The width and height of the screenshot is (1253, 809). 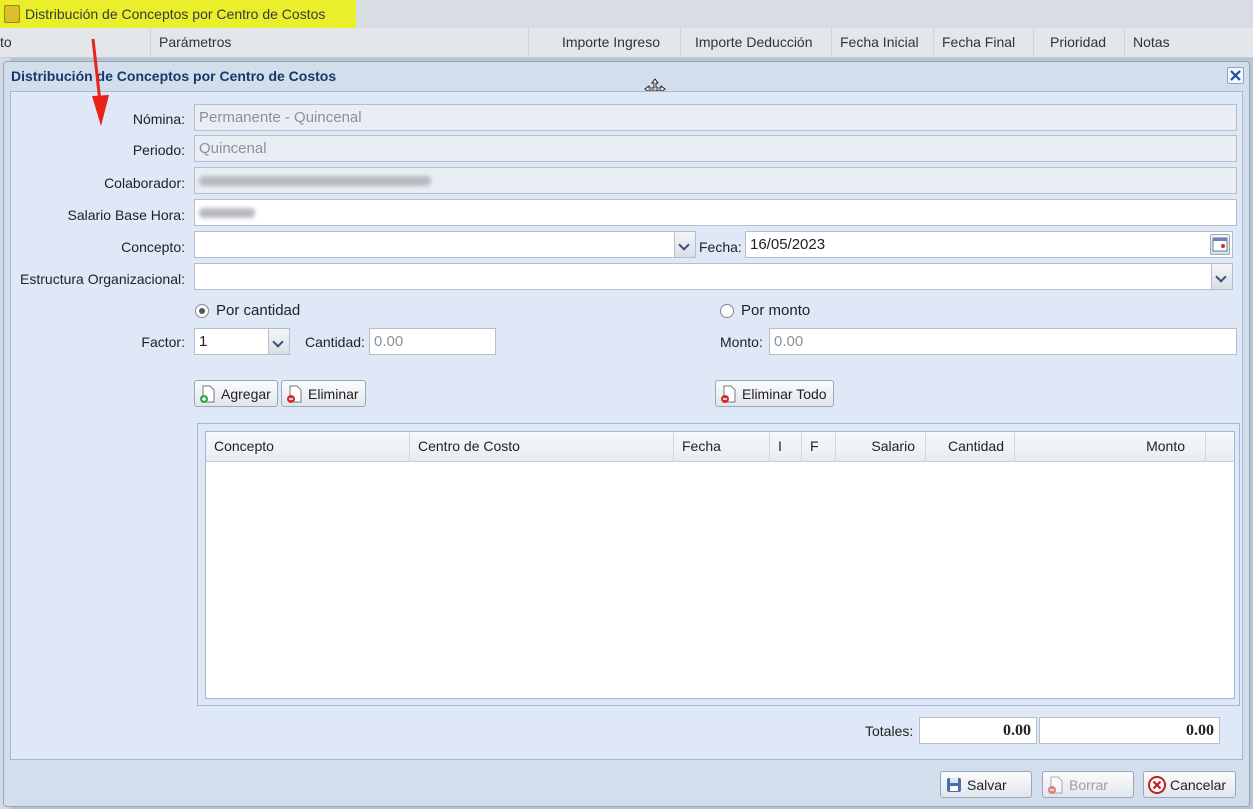 I want to click on grid-col-concepto: Concepto, so click(x=308, y=447).